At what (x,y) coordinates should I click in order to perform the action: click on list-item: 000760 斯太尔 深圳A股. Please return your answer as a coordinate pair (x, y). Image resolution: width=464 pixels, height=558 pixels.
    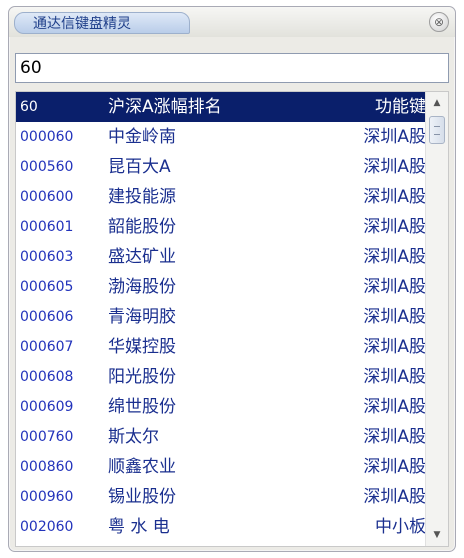
    Looking at the image, I should click on (221, 437).